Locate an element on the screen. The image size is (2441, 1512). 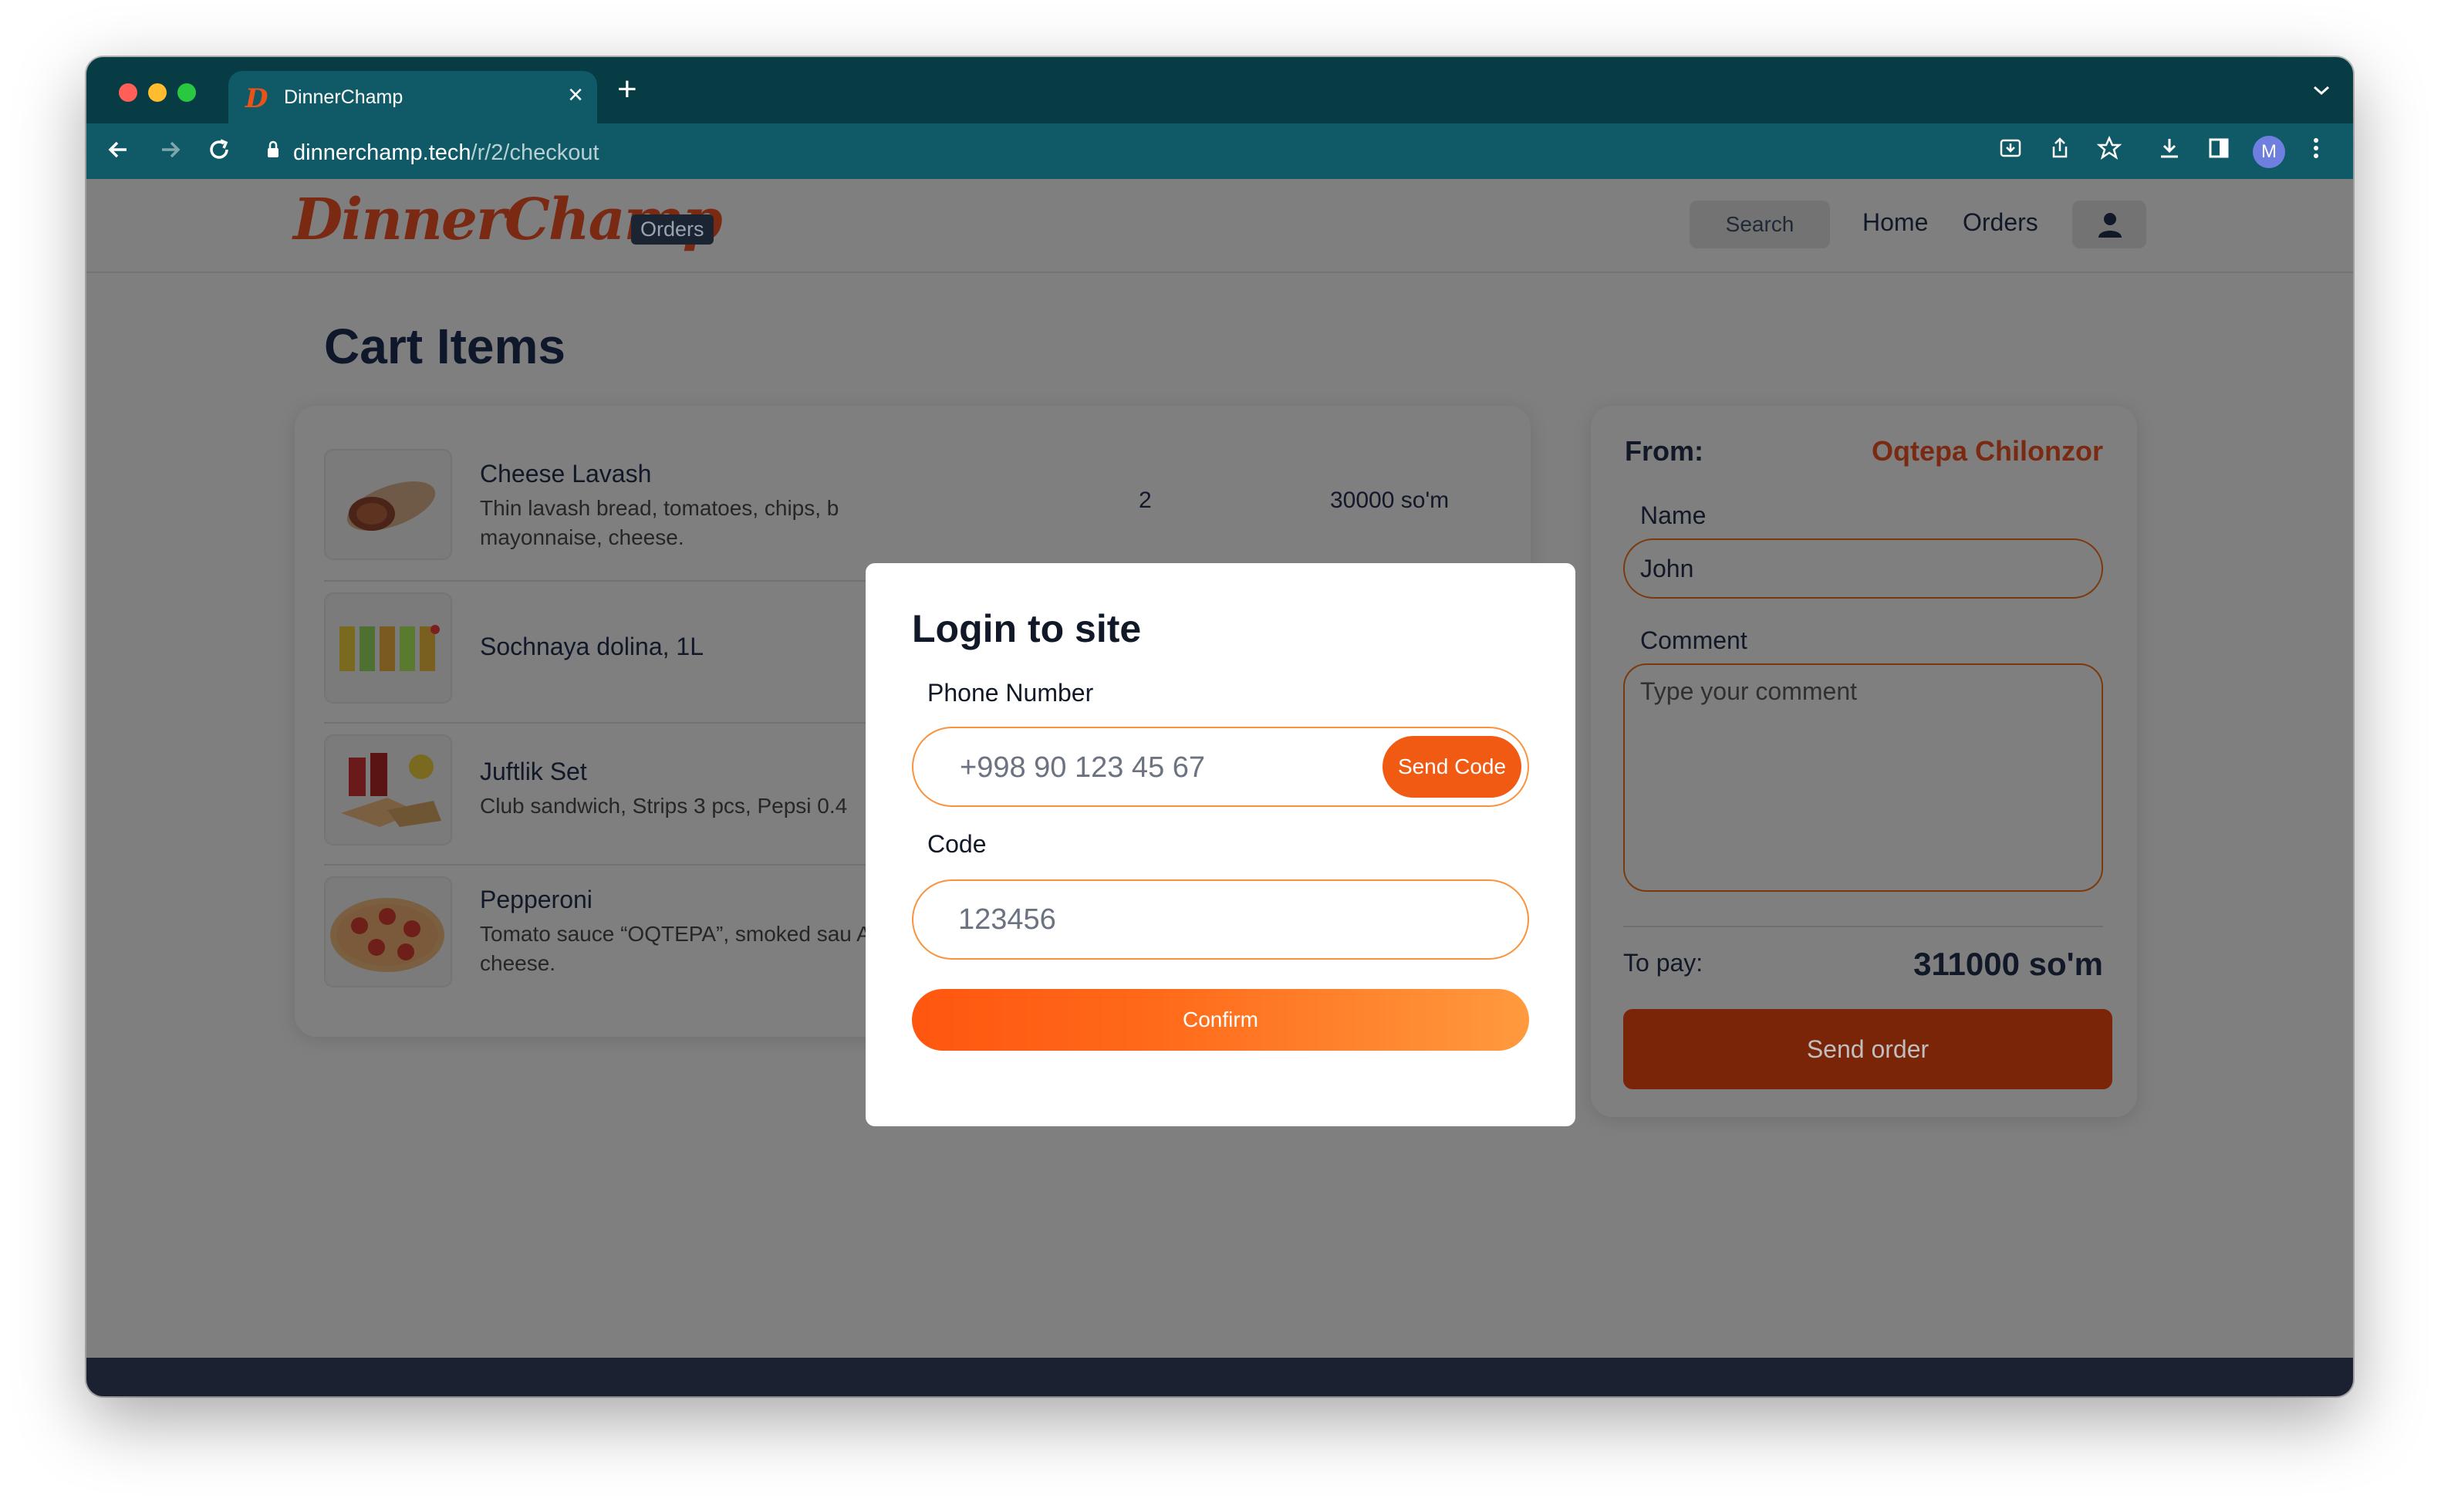
send-order-button: Send order is located at coordinates (1867, 1049).